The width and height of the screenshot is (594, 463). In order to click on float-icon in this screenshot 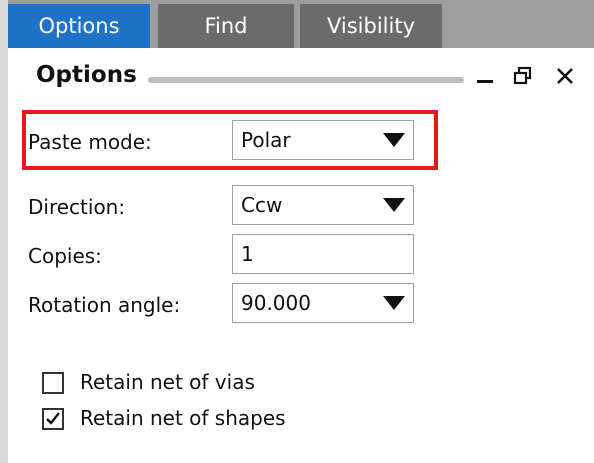, I will do `click(522, 75)`.